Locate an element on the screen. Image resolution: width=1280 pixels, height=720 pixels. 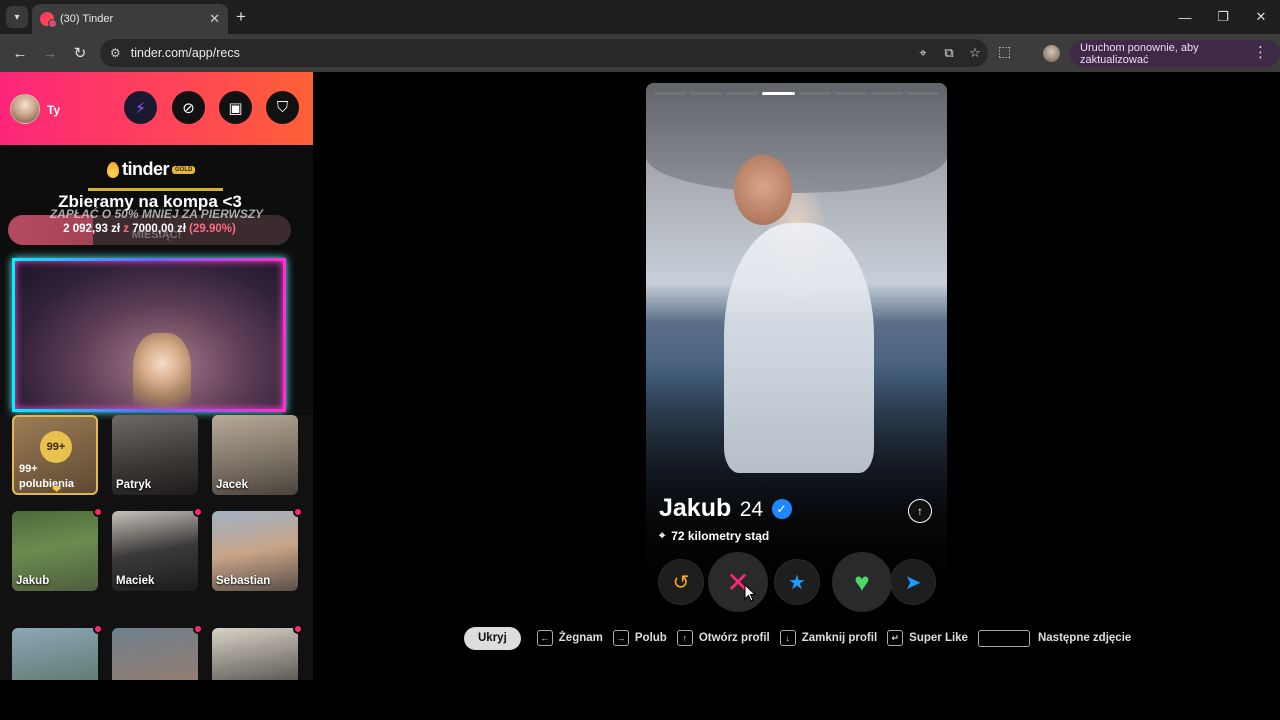
location-pin-icon: ⌖ is located at coordinates (662, 535).